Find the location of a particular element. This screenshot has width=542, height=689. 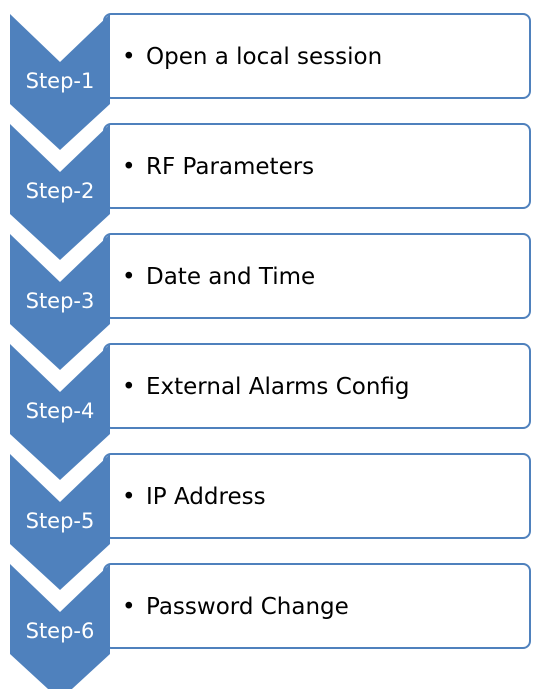

step-label: Step-4 is located at coordinates (60, 411).